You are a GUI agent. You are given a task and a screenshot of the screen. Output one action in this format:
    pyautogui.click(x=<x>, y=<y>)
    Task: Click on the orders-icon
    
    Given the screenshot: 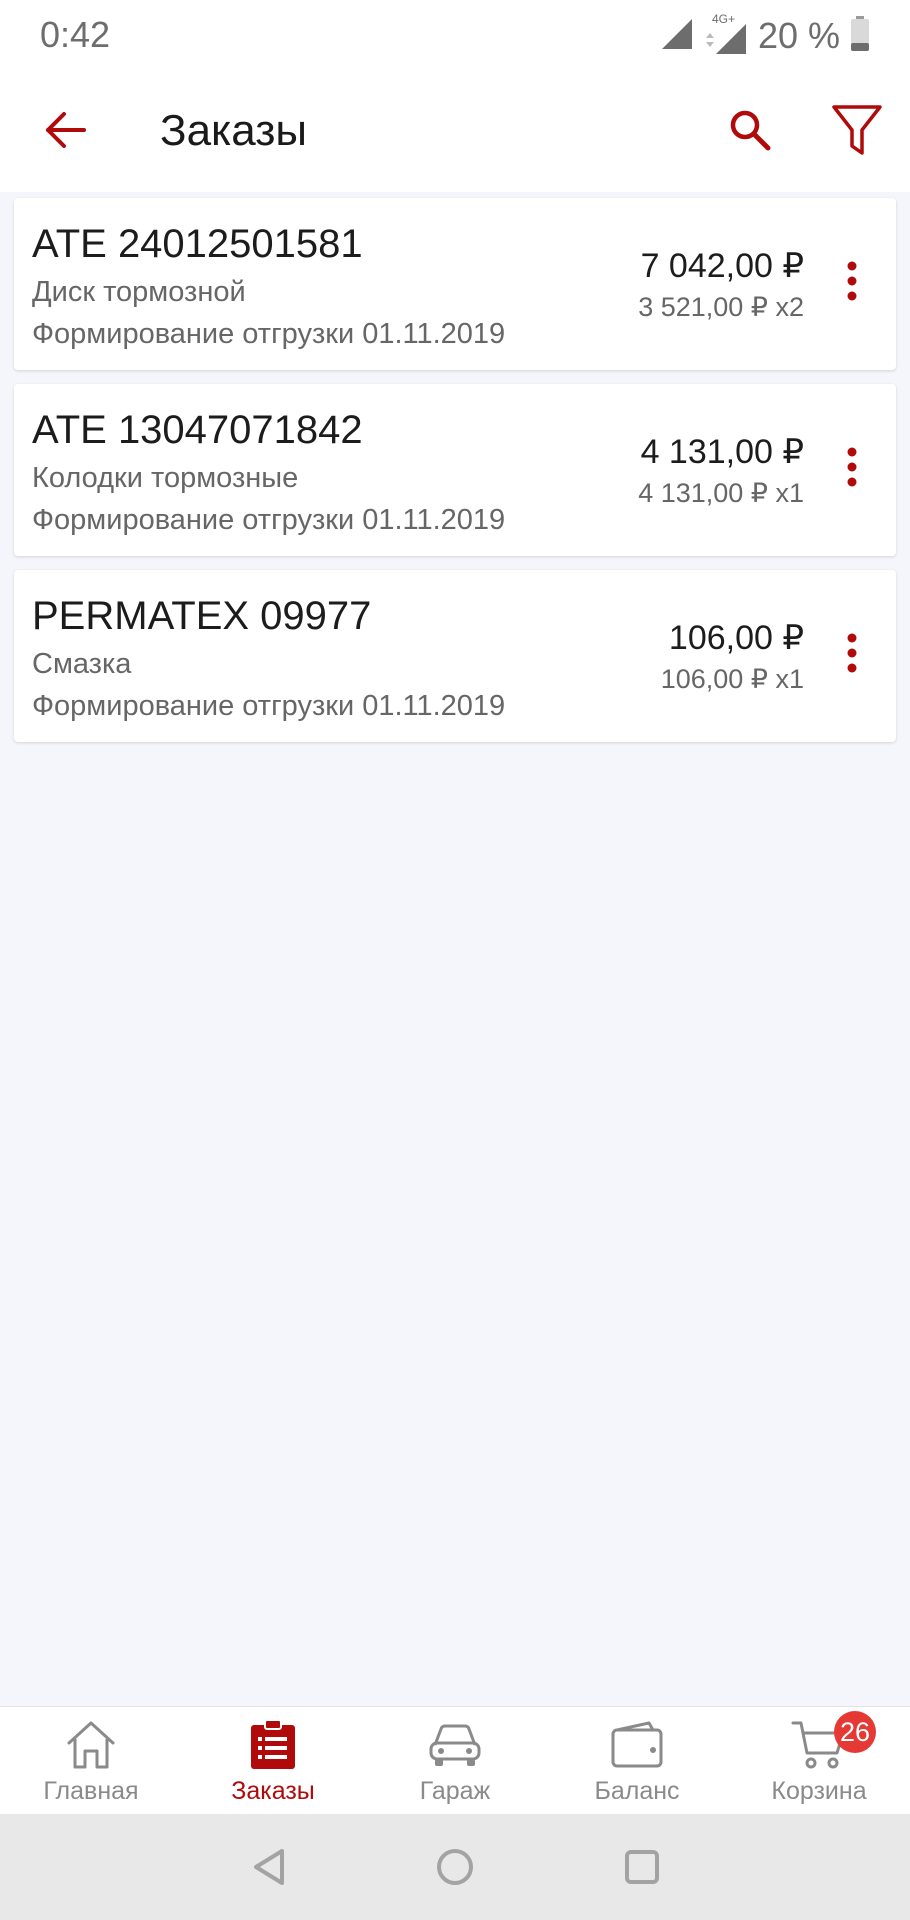 What is the action you would take?
    pyautogui.click(x=273, y=1745)
    